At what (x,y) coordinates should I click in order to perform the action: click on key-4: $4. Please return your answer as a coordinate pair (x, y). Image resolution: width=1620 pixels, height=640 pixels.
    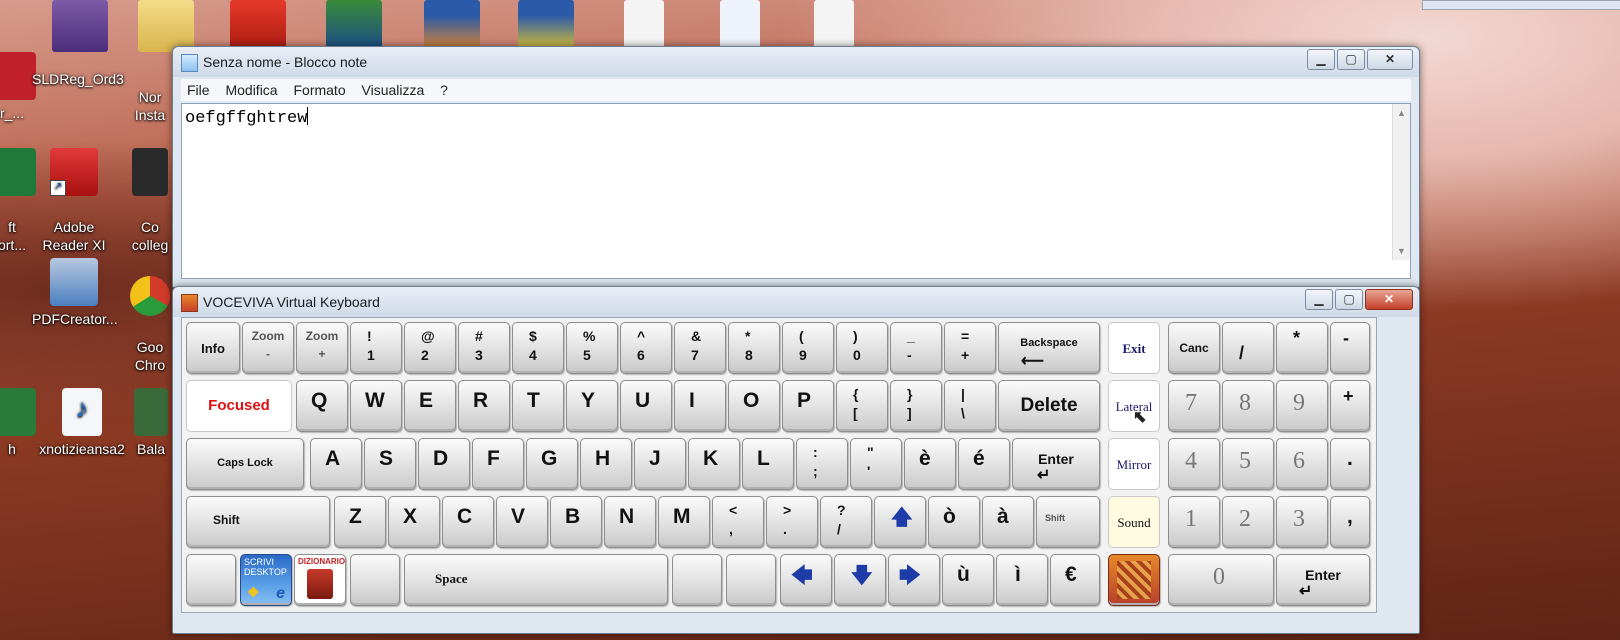
    Looking at the image, I should click on (538, 348).